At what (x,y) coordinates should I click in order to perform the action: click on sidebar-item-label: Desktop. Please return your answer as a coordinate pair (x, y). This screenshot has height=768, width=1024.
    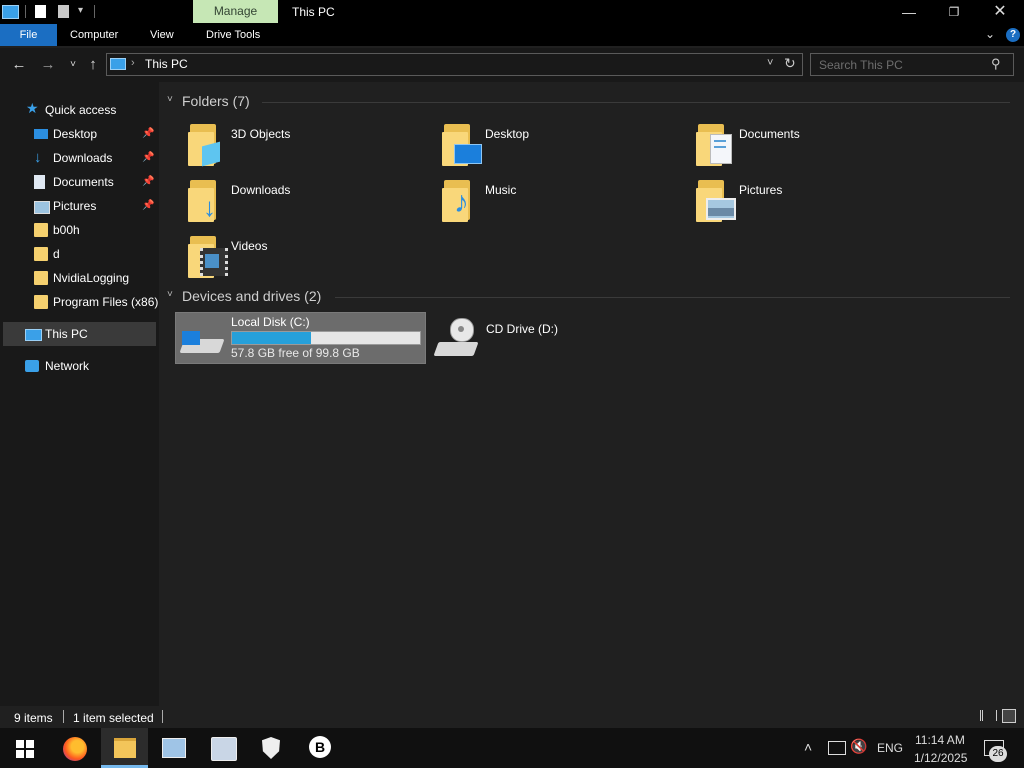
    Looking at the image, I should click on (75, 134).